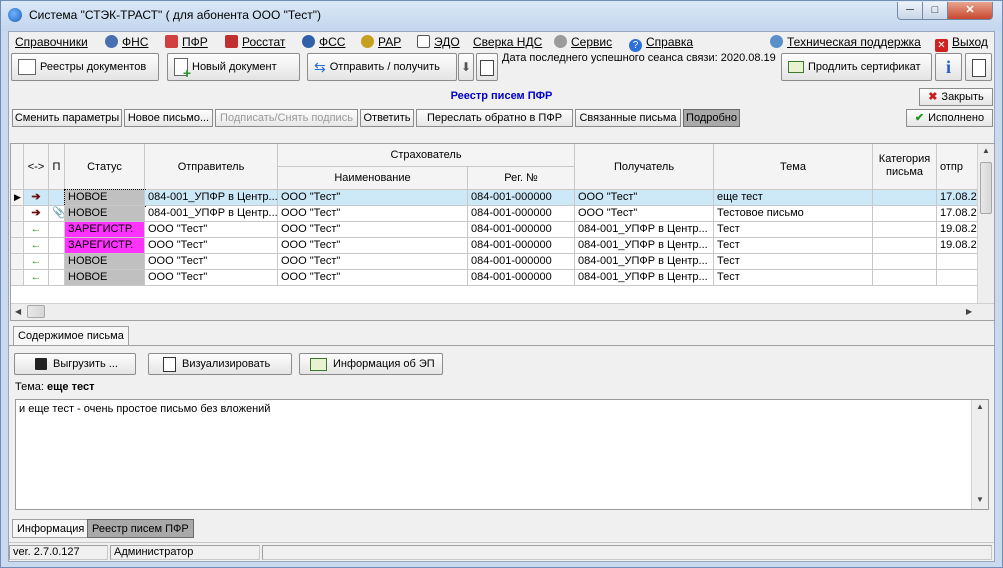  I want to click on close-window-button: ✕, so click(970, 11).